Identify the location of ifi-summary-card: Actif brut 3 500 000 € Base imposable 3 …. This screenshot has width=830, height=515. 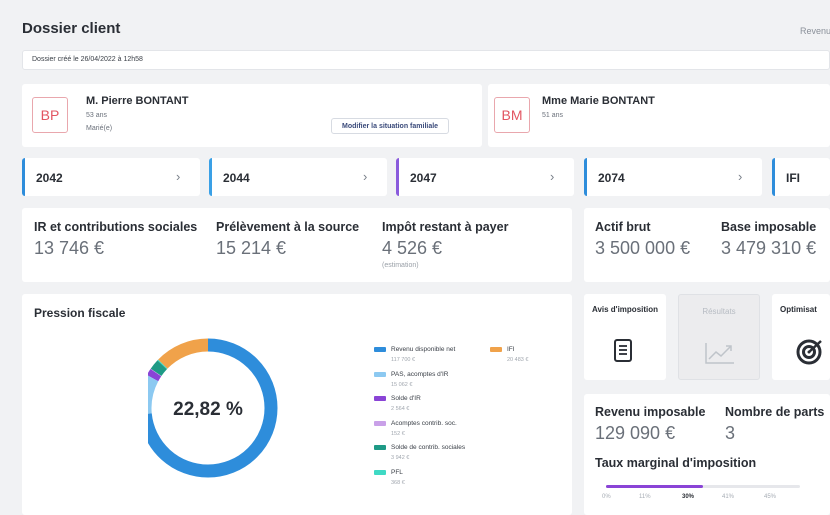
(707, 245).